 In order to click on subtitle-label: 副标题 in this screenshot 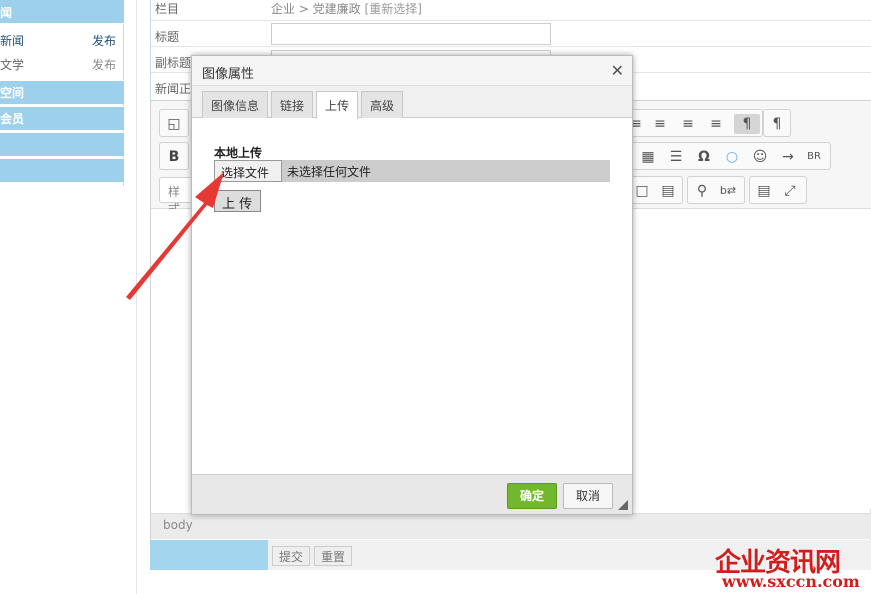, I will do `click(173, 63)`.